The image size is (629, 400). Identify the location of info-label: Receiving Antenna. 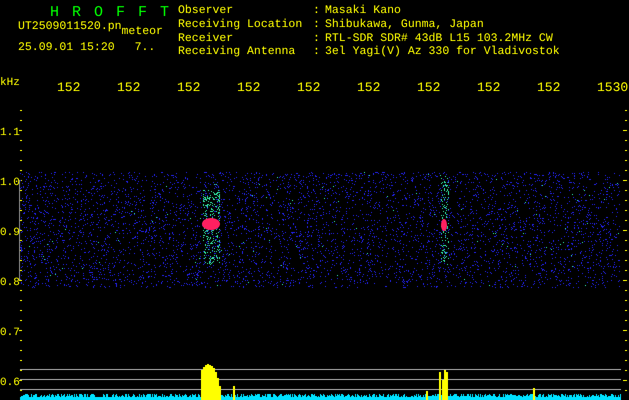
(237, 53).